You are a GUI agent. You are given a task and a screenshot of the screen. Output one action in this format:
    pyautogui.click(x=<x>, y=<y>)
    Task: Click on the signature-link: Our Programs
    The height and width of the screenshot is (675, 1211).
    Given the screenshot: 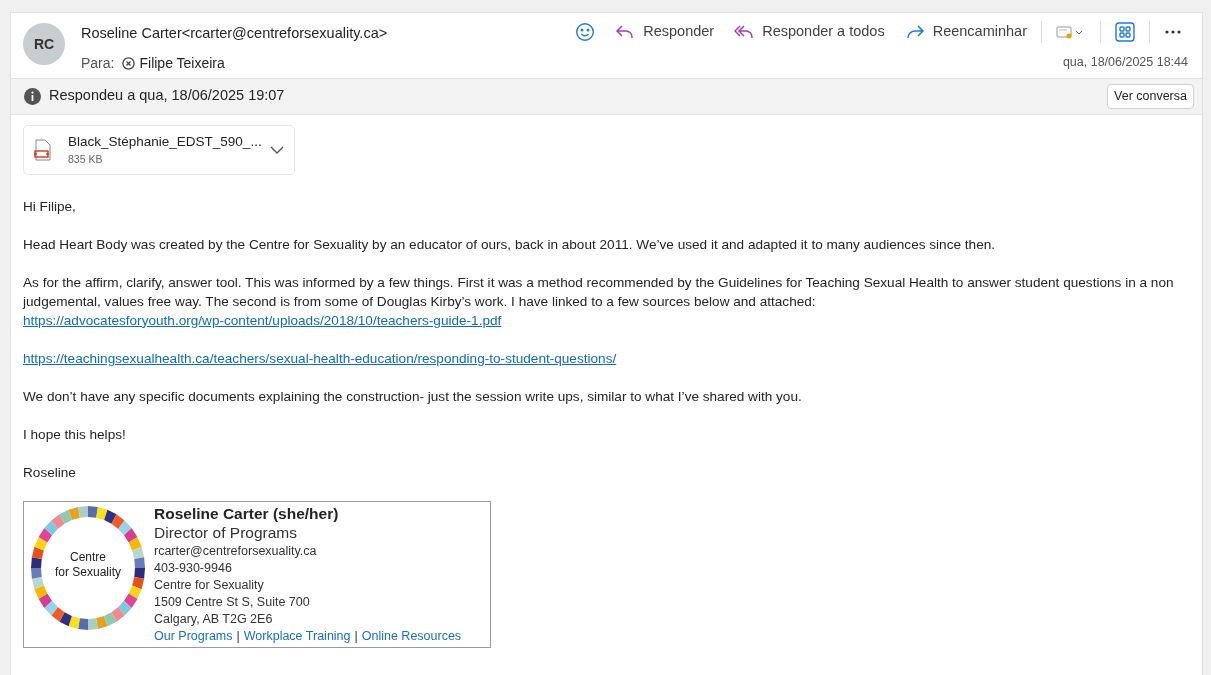 What is the action you would take?
    pyautogui.click(x=193, y=636)
    